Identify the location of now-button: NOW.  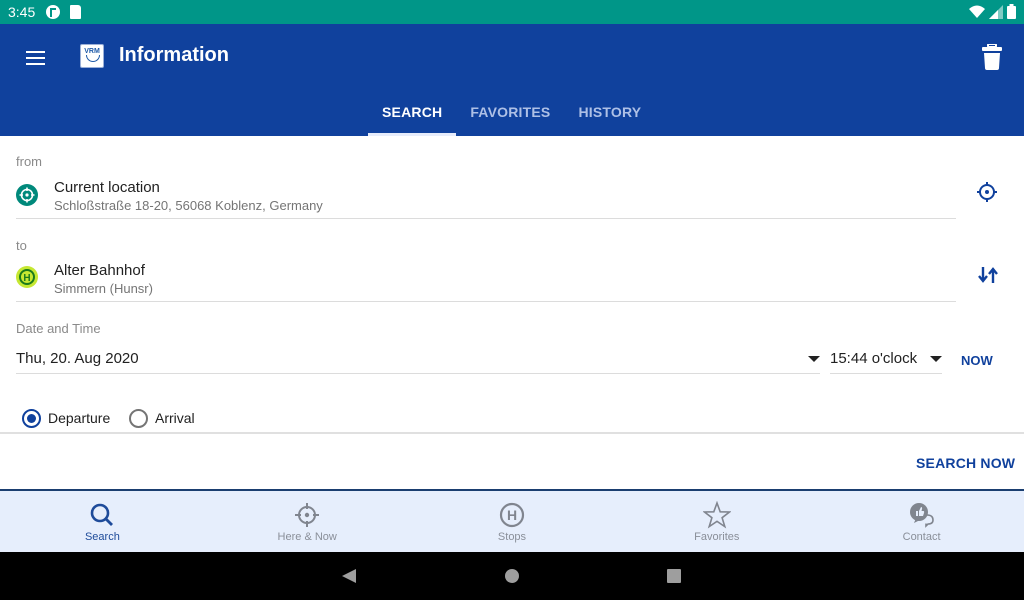
(977, 360).